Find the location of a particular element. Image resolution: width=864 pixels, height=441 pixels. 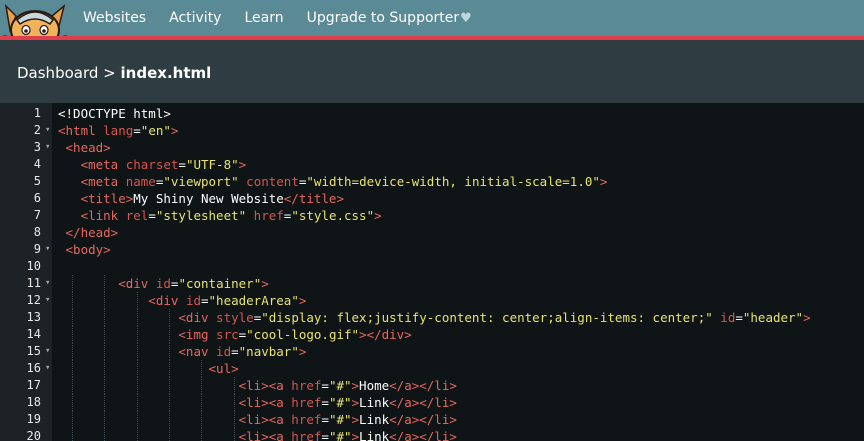

code-token: name is located at coordinates (140, 181).